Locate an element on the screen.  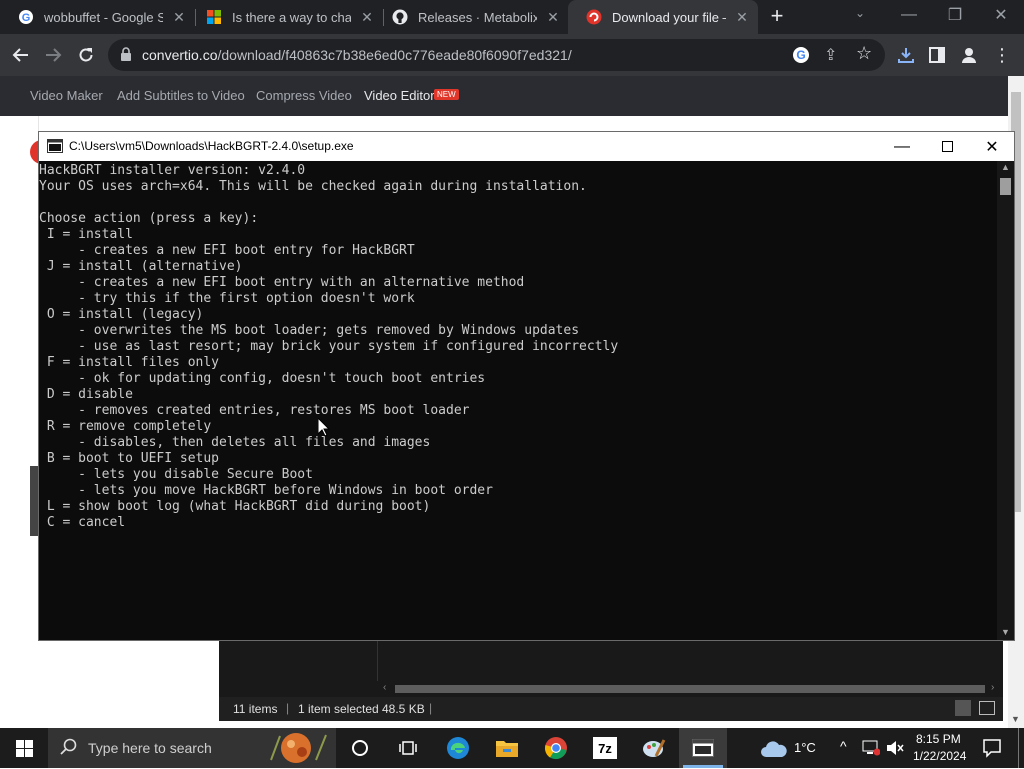
tab-convertio-download: Download your file — ✕ is located at coordinates (663, 17).